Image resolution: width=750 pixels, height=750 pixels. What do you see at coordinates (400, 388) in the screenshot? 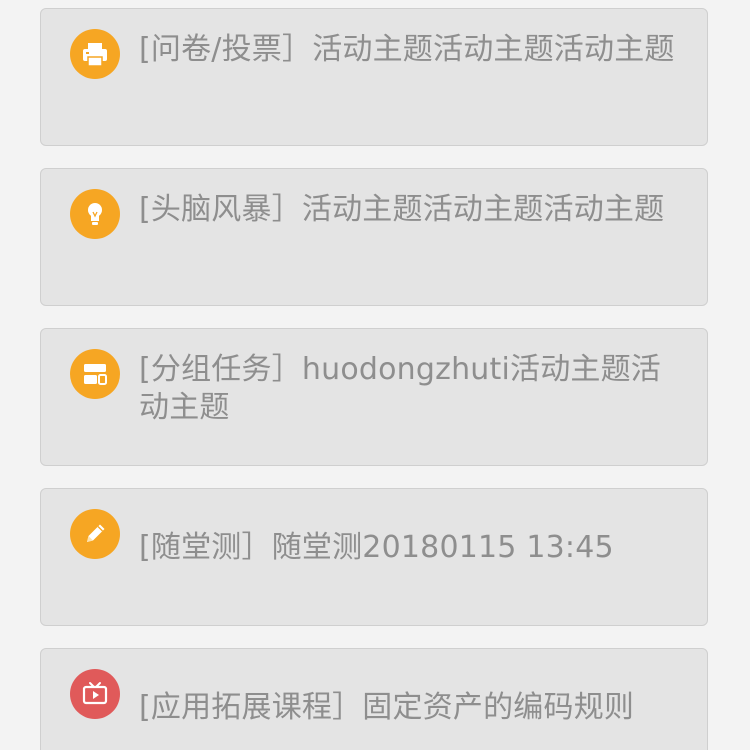
I see `activity-title: [分组任务］huodongzhuti活动主题活动主题` at bounding box center [400, 388].